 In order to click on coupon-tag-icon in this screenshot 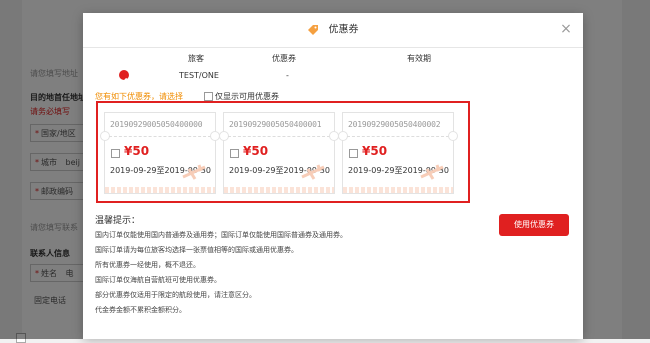, I will do `click(313, 31)`.